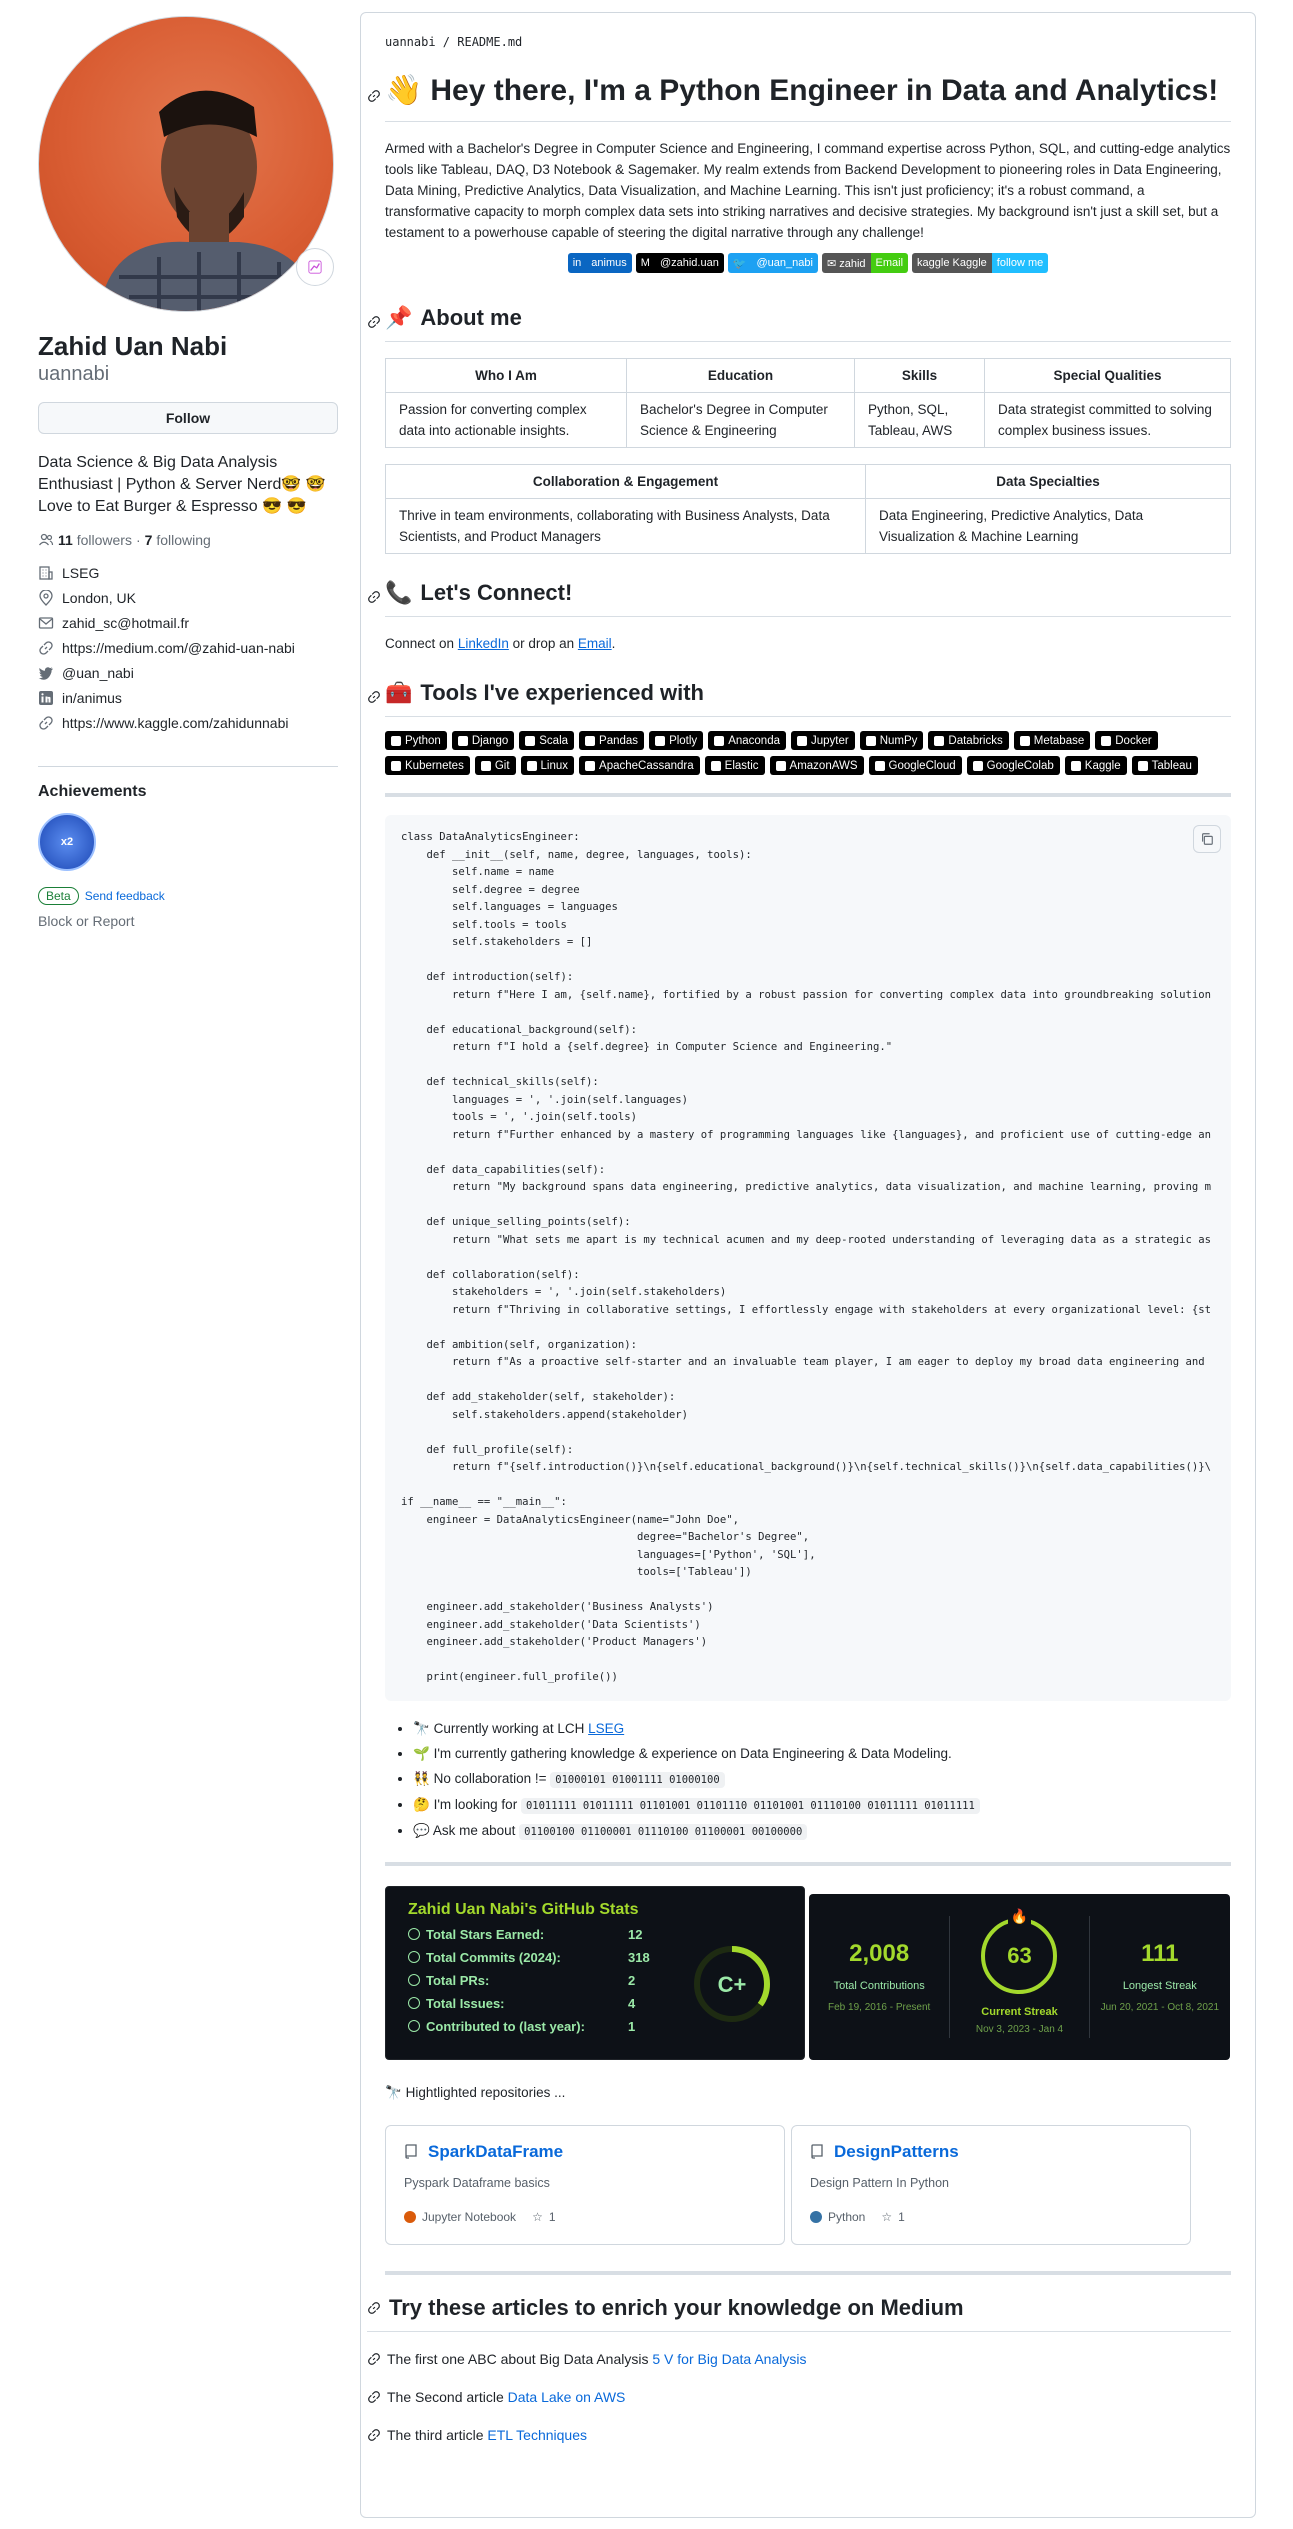 The height and width of the screenshot is (2529, 1293). I want to click on followers-count: 11, so click(65, 540).